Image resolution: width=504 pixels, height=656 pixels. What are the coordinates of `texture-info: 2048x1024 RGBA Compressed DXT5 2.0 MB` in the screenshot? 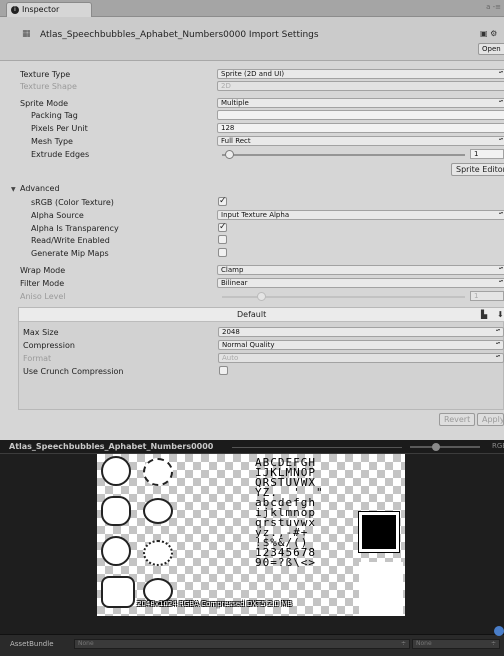 It's located at (215, 604).